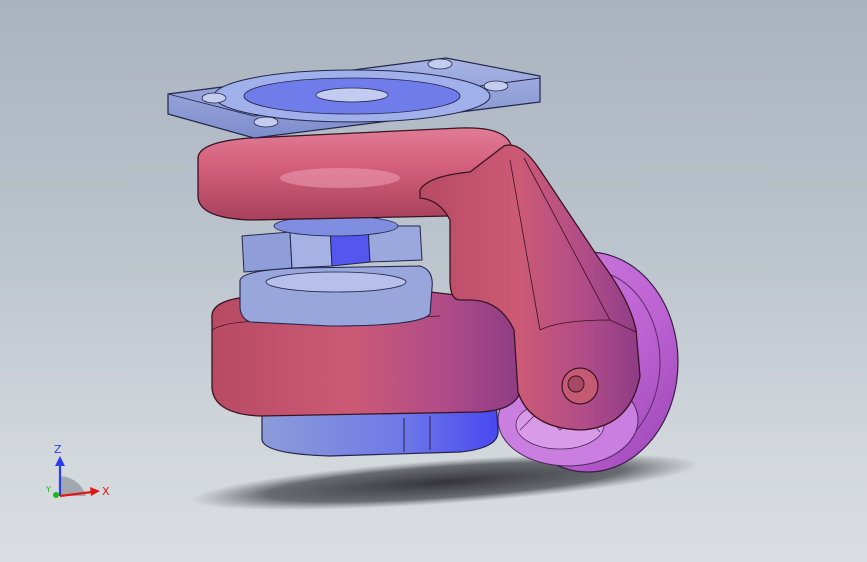 The height and width of the screenshot is (562, 867). I want to click on y-axis-label: Y, so click(48, 489).